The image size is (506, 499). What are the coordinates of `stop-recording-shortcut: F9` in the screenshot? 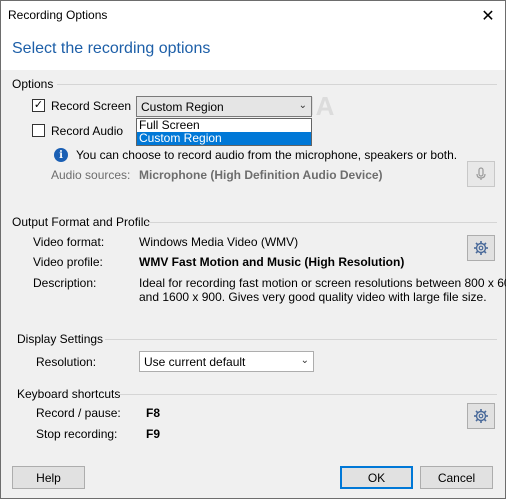 It's located at (153, 434).